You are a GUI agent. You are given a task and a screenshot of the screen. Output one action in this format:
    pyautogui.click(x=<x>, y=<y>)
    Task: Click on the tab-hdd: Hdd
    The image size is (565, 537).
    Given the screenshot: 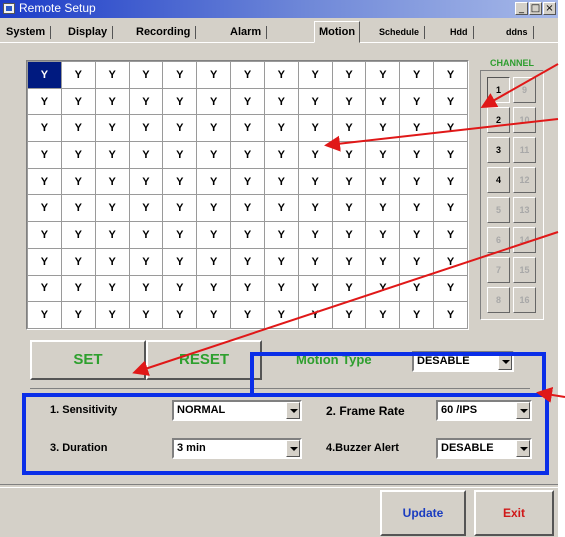 What is the action you would take?
    pyautogui.click(x=459, y=32)
    